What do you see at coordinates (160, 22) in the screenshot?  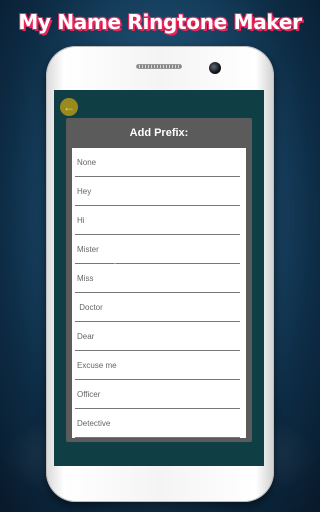 I see `app-headline: My Name Ringtone Maker` at bounding box center [160, 22].